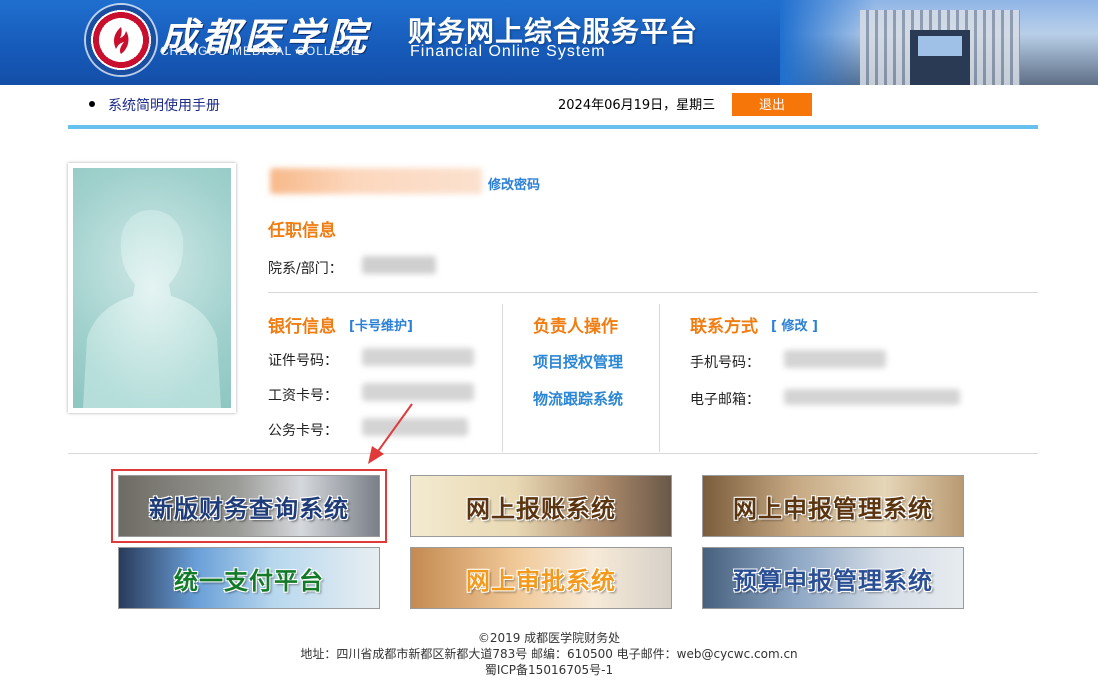 The height and width of the screenshot is (684, 1098). I want to click on card-maintain-link: [卡号维护], so click(381, 324).